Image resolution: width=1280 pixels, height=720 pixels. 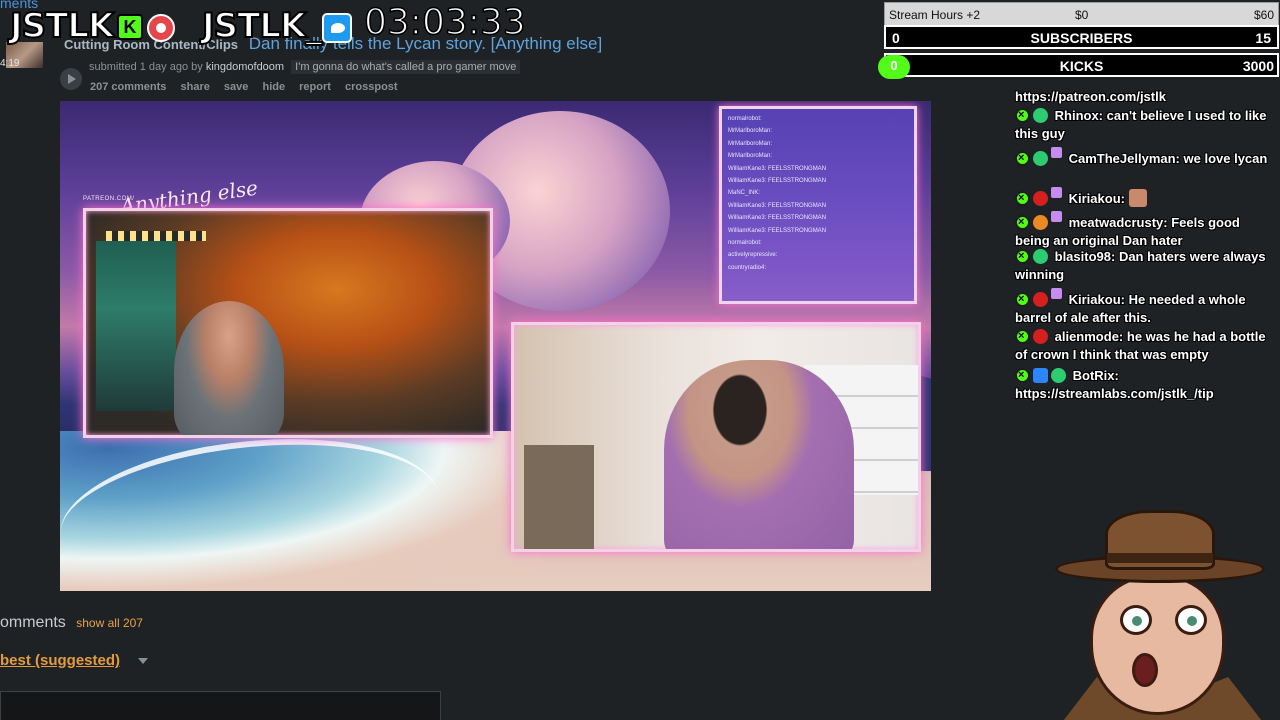 I want to click on chat-username: alienmode:, so click(x=1089, y=336).